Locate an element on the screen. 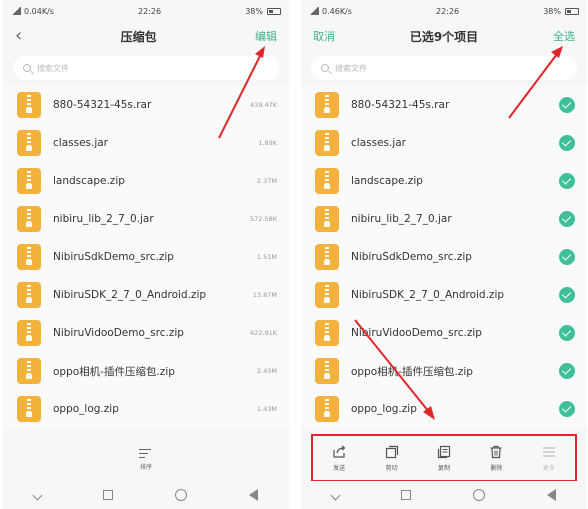 The width and height of the screenshot is (588, 509). file-row: oppo_log.zip 1.43M is located at coordinates (146, 409).